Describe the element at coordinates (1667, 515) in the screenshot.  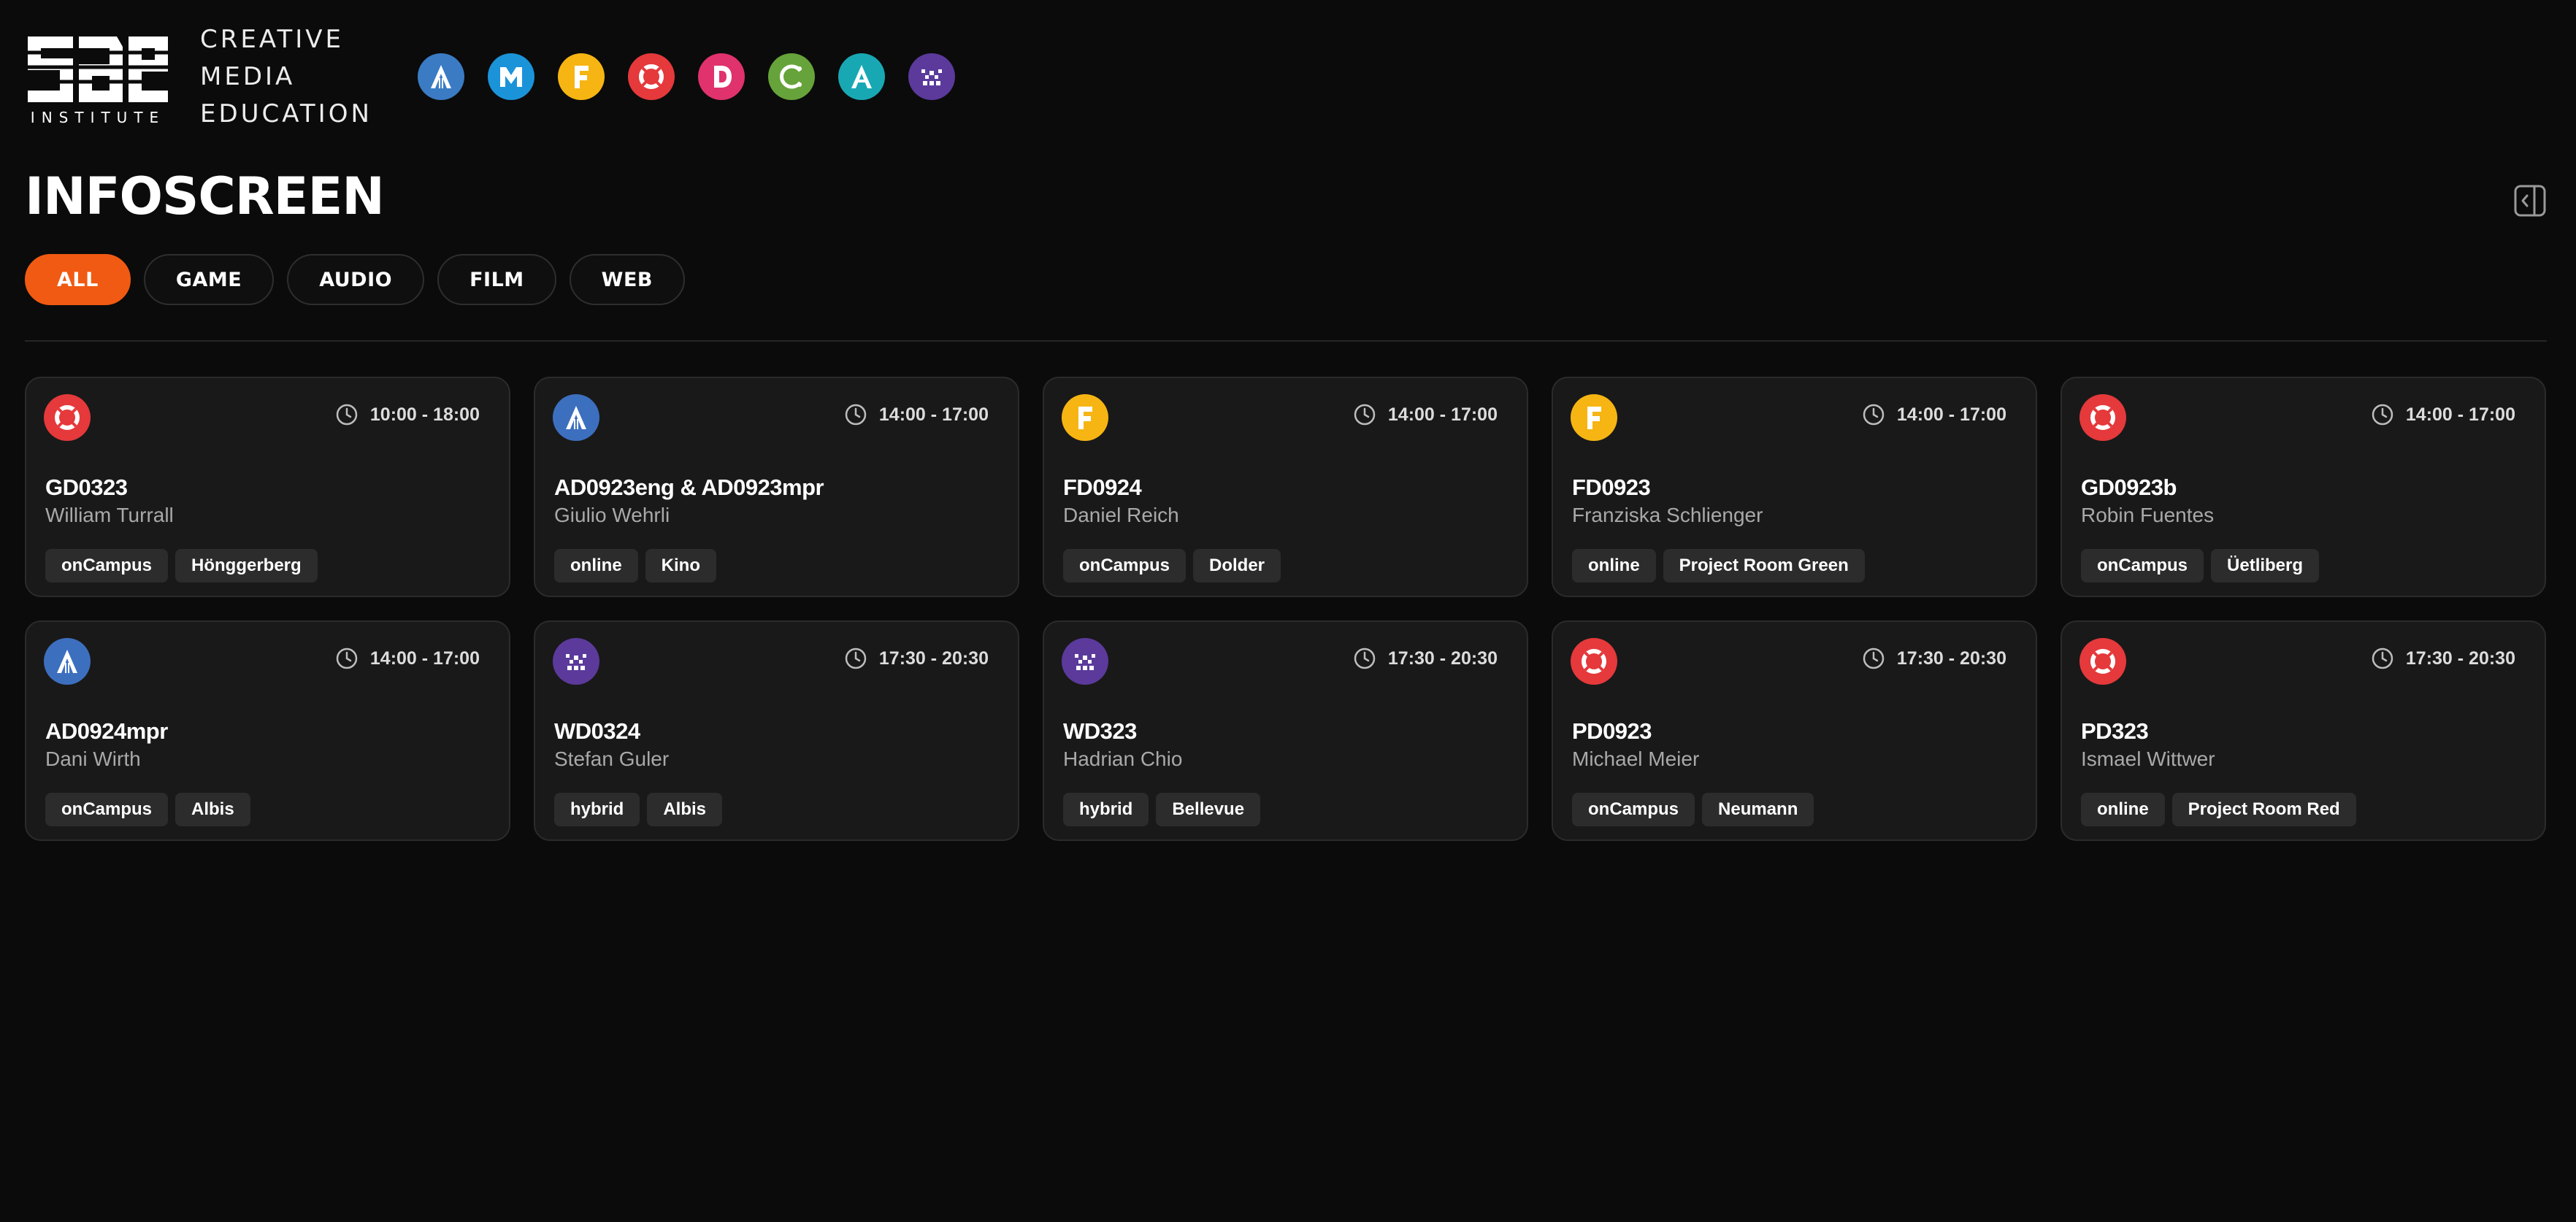
I see `lecturer-name: Franziska Schlienger` at that location.